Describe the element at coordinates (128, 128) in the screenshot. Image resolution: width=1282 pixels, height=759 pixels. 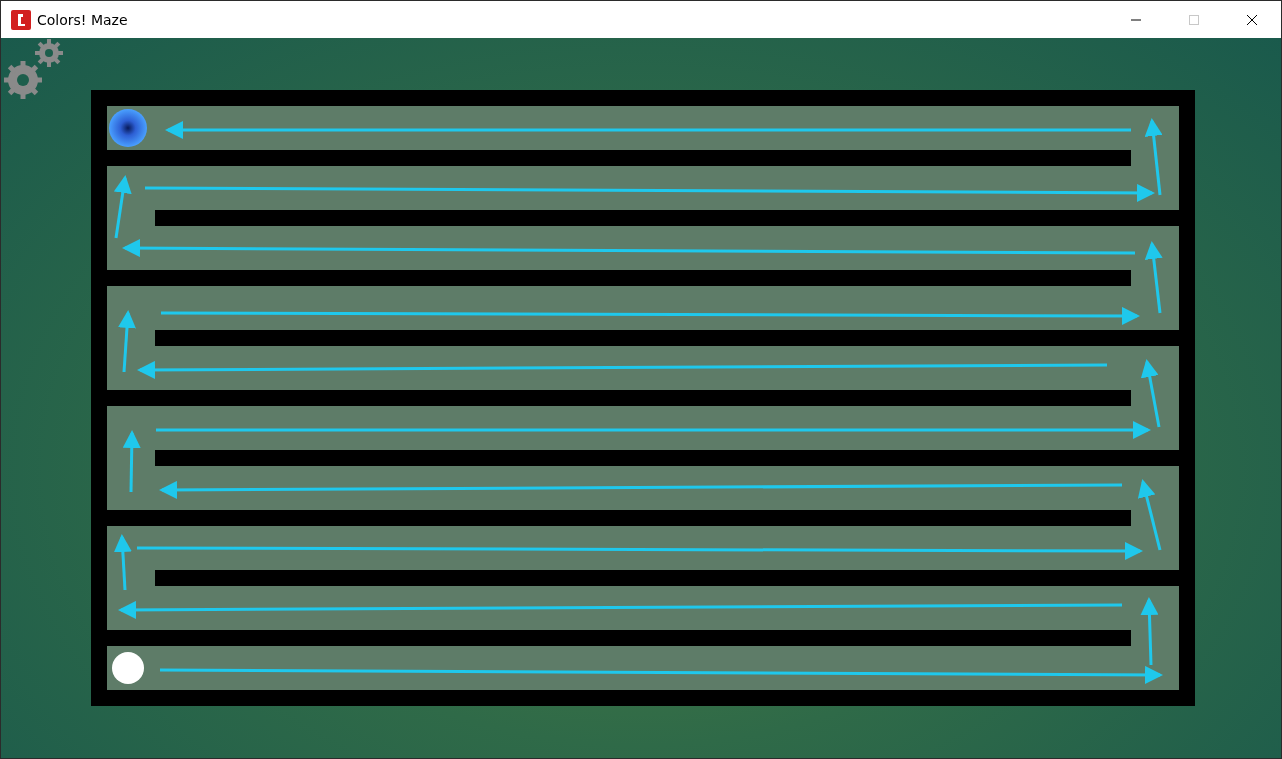
I see `goal-portal-icon` at that location.